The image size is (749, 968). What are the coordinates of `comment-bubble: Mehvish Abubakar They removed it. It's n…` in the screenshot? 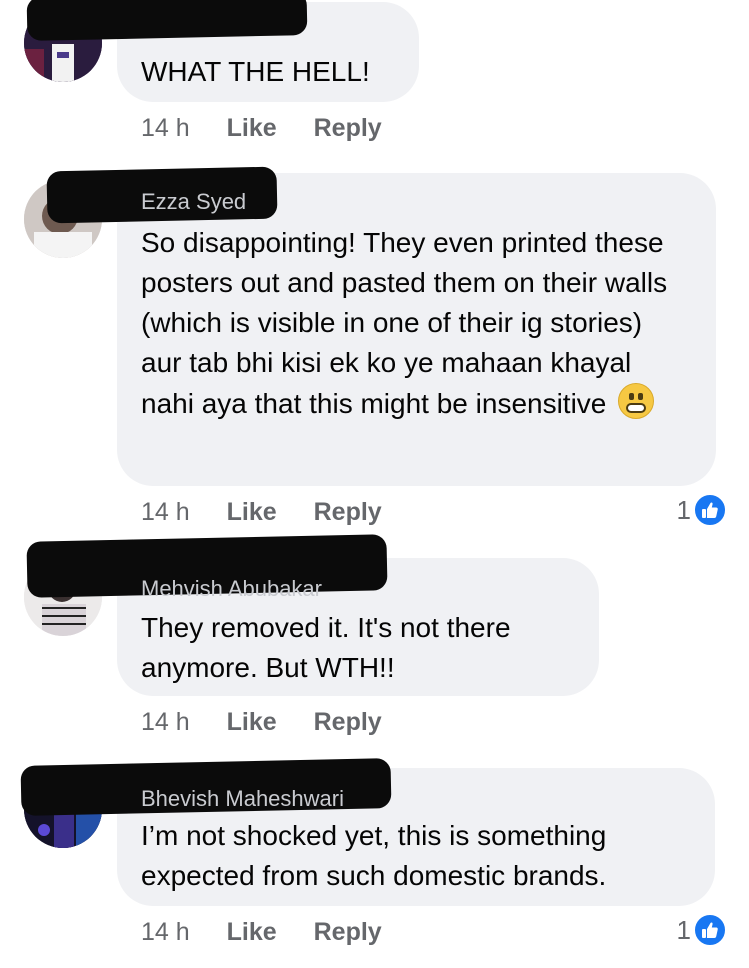 It's located at (312, 615).